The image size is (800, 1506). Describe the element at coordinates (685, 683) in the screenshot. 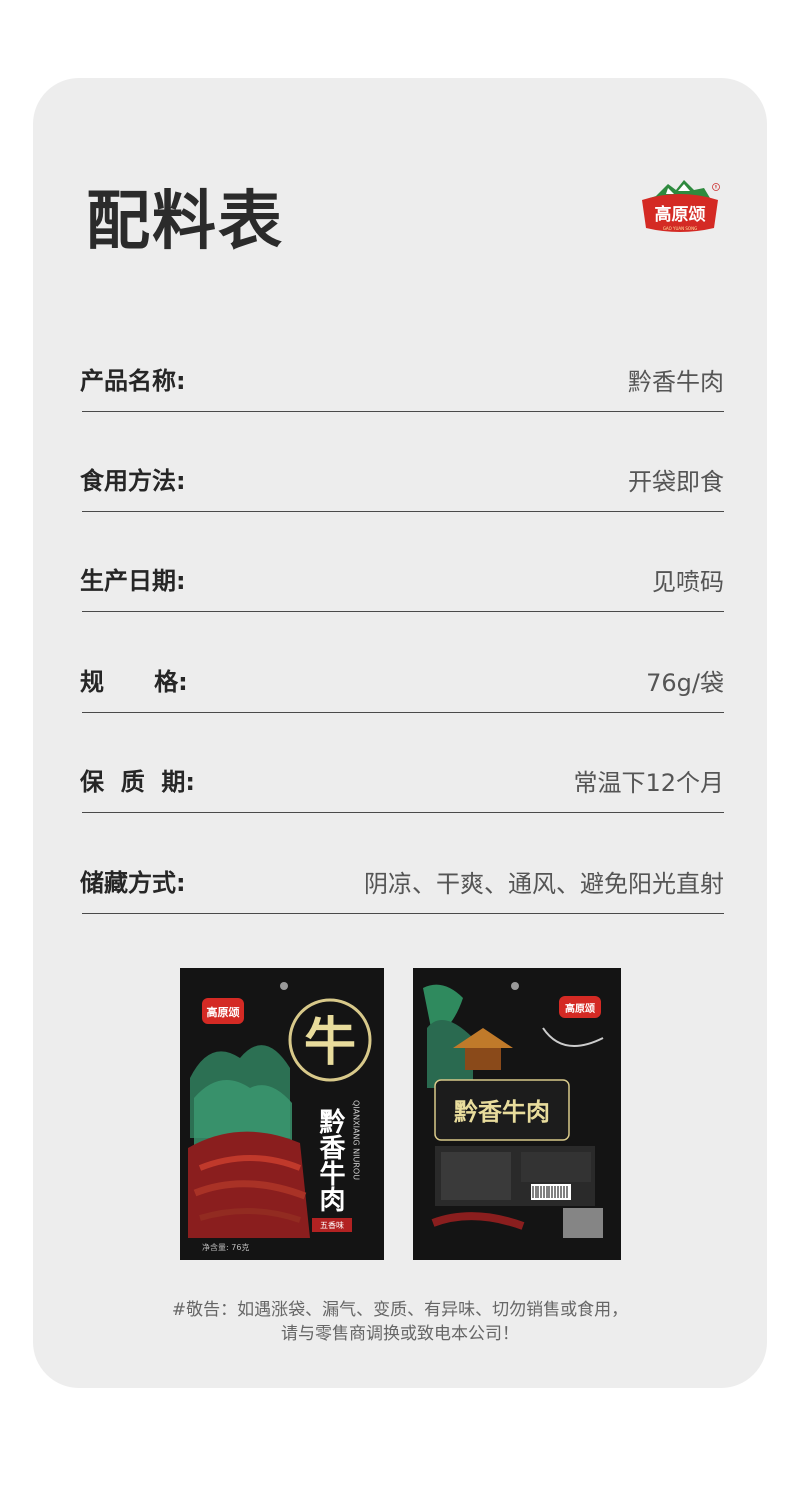

I see `row-value: 76g/袋` at that location.